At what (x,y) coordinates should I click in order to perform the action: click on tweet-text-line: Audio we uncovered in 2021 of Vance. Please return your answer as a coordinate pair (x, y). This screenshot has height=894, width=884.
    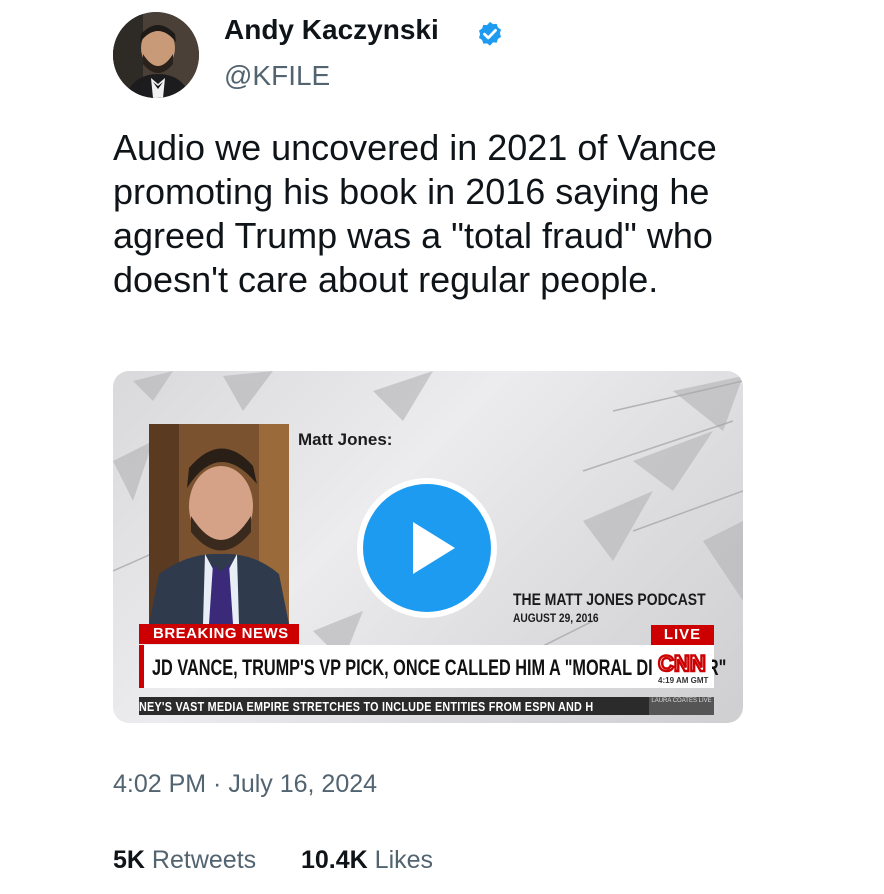
    Looking at the image, I should click on (415, 147).